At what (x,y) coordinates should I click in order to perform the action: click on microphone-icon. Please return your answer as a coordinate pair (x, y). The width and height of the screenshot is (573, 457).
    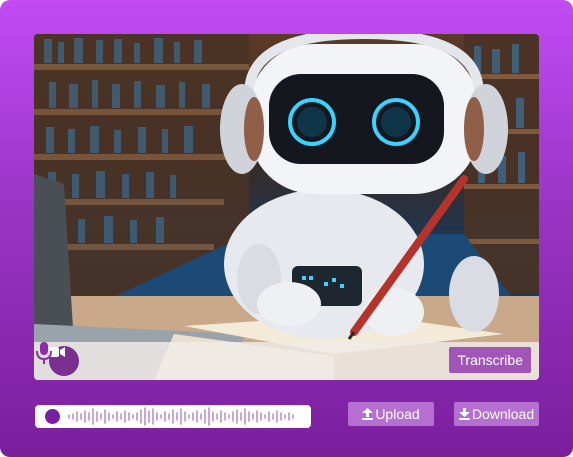
    Looking at the image, I should click on (44, 353).